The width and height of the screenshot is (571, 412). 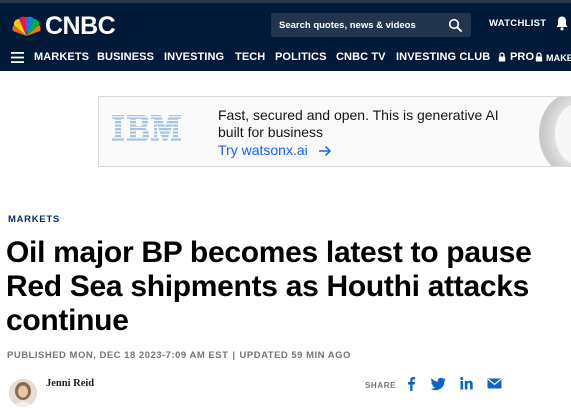 I want to click on ad-graphic, so click(x=555, y=131).